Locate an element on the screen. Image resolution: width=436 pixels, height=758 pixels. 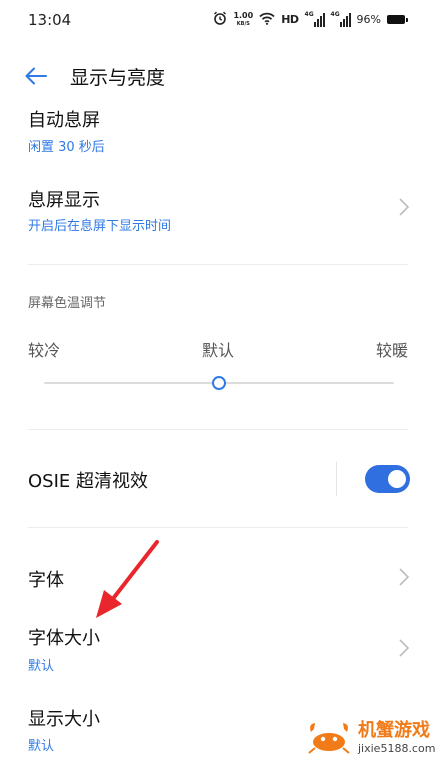
wifi-icon is located at coordinates (267, 20).